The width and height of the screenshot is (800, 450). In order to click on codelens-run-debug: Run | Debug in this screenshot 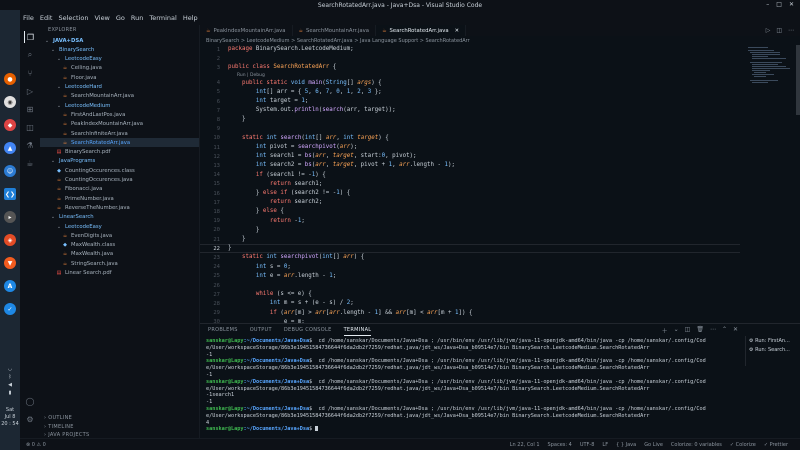, I will do `click(251, 75)`.